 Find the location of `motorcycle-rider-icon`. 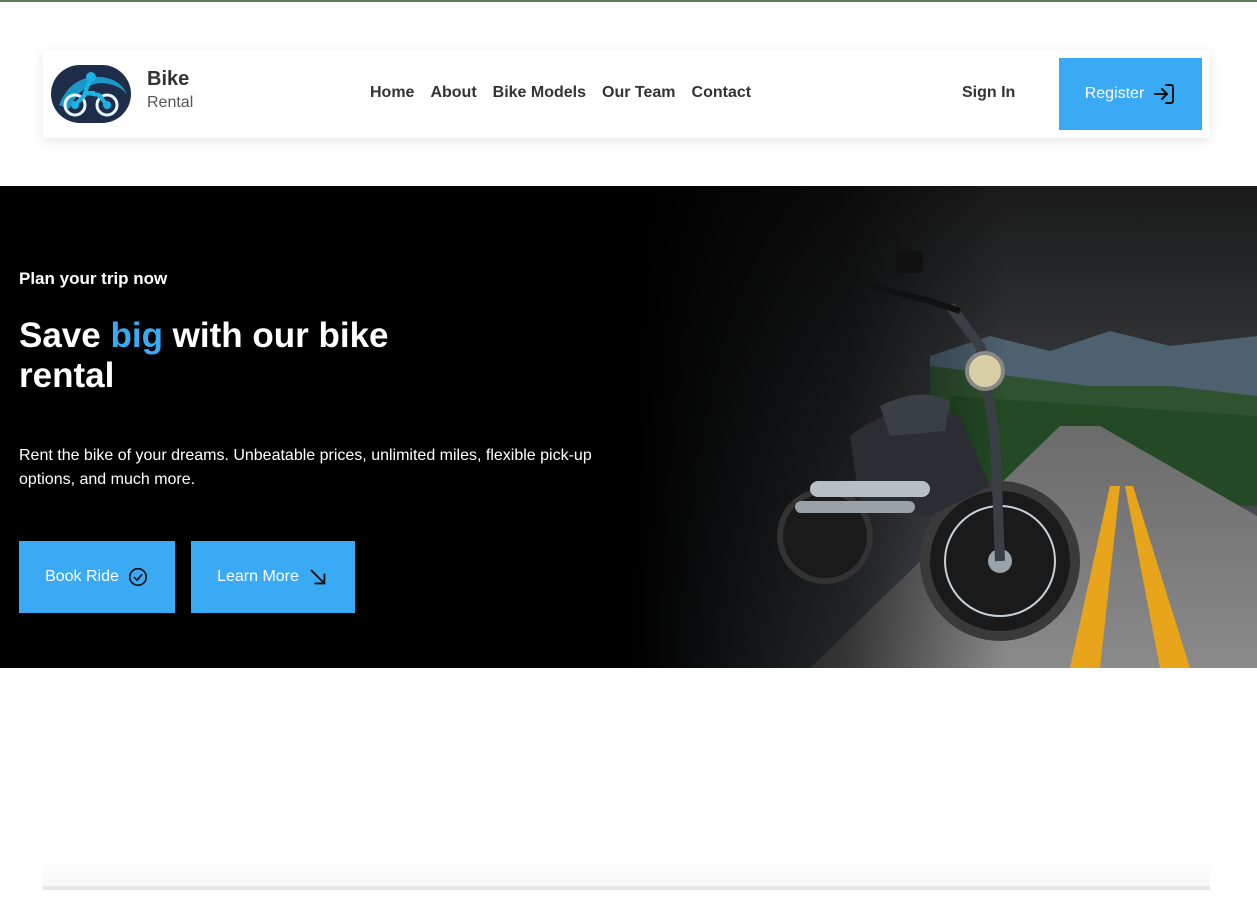

motorcycle-rider-icon is located at coordinates (93, 94).